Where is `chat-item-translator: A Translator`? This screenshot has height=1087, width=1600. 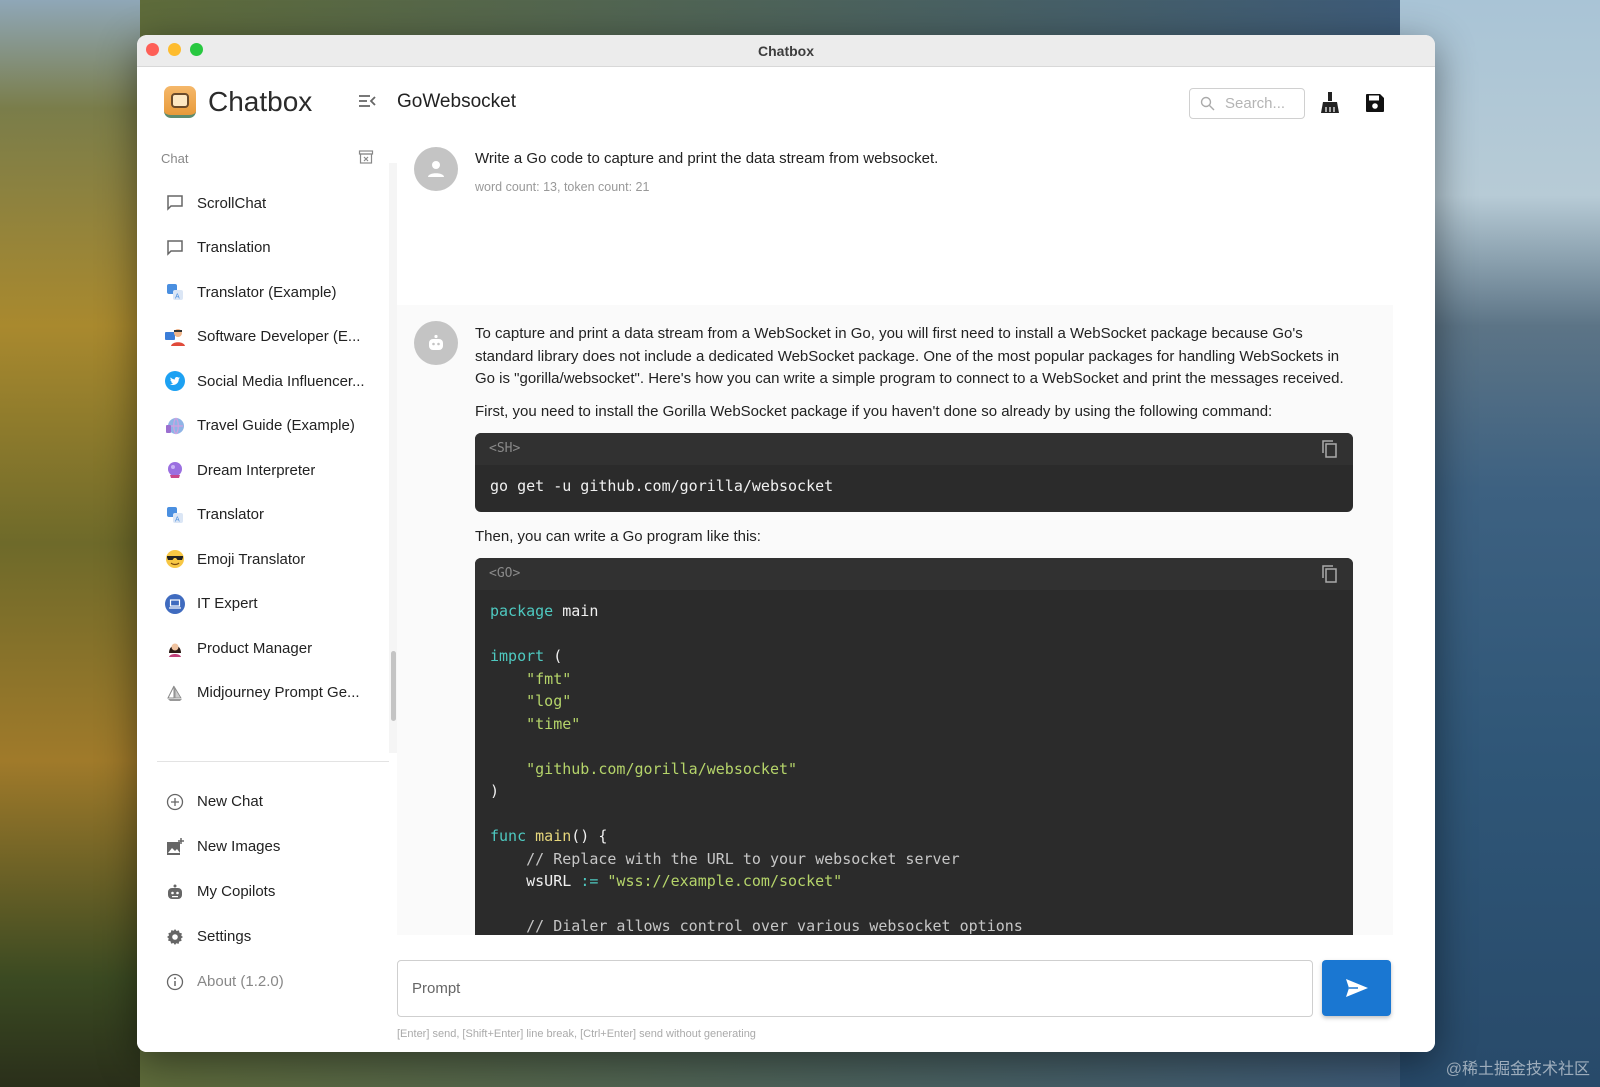 chat-item-translator: A Translator is located at coordinates (263, 515).